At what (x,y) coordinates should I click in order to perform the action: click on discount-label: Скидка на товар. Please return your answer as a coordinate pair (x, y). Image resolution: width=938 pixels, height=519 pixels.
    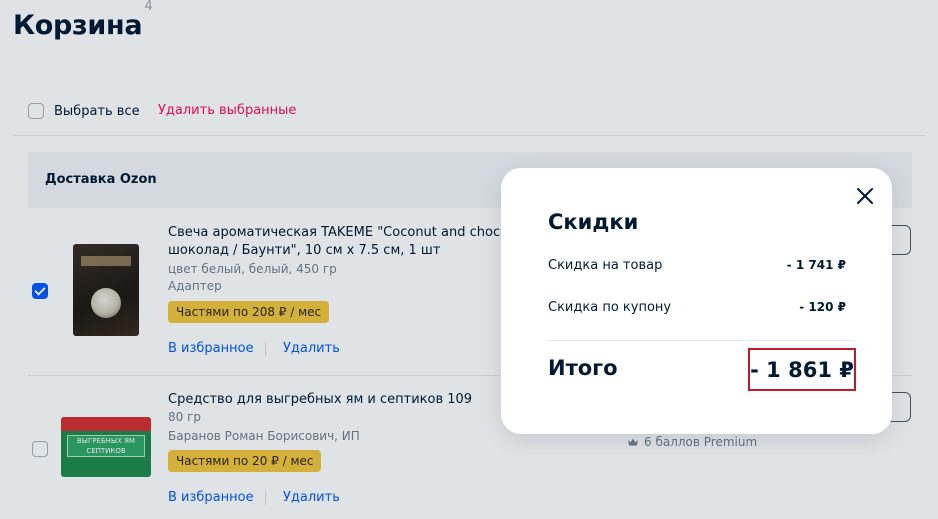
    Looking at the image, I should click on (605, 265).